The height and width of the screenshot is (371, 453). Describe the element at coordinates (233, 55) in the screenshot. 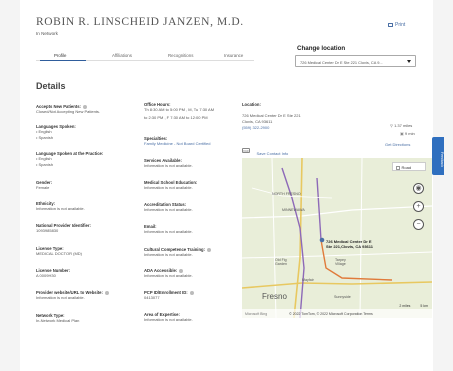

I see `tab-insurance: Insurance` at that location.